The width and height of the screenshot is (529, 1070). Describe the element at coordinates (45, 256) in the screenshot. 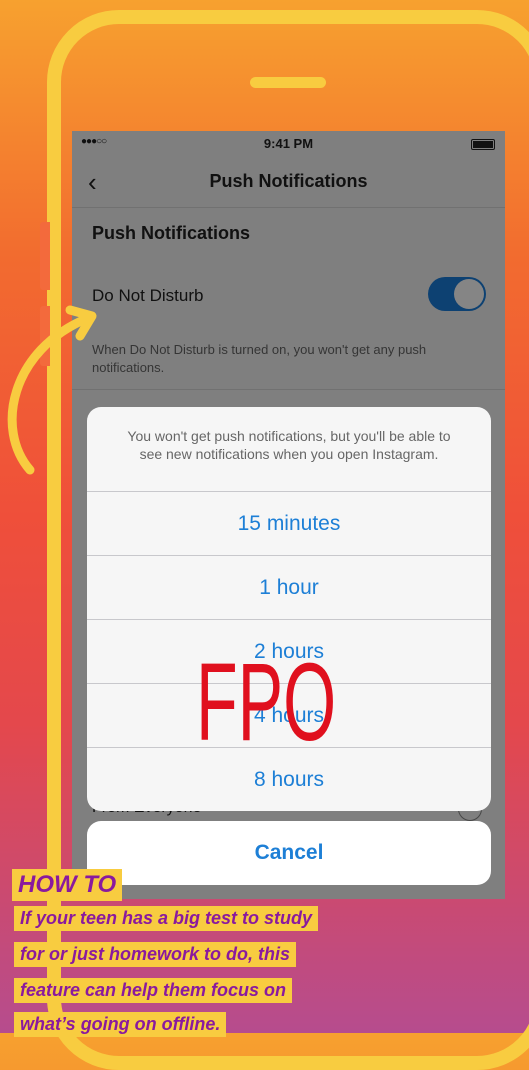

I see `side-button-upper` at that location.